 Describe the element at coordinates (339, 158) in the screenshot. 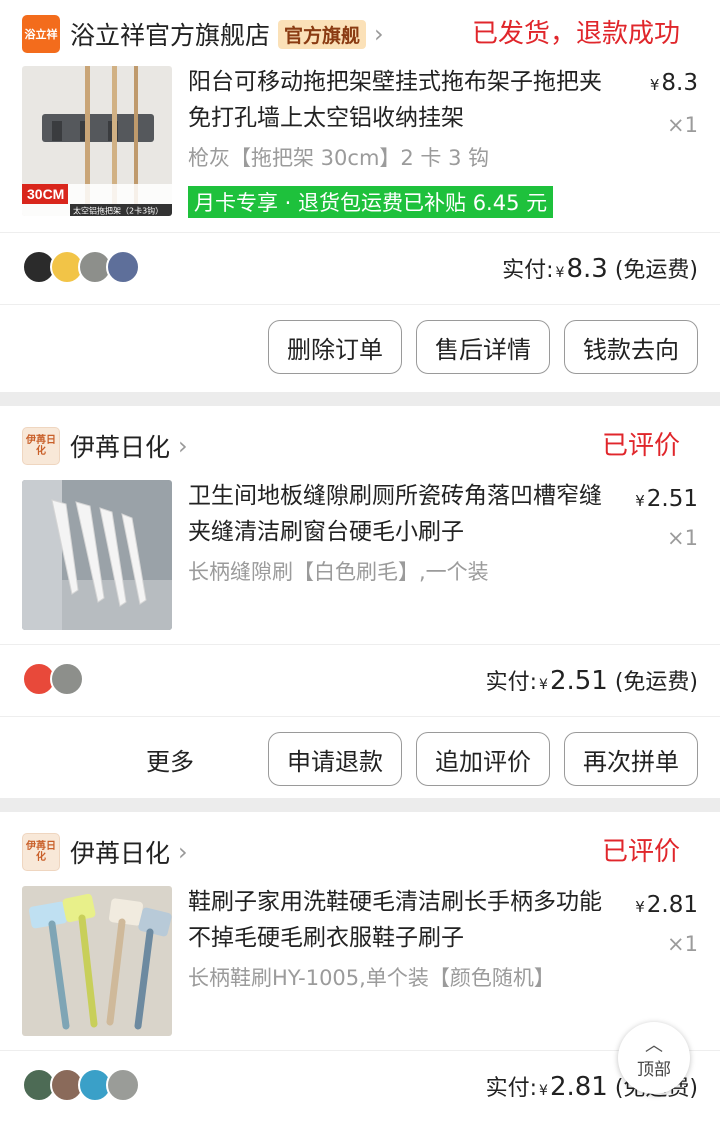

I see `product-spec: 枪灰【拖把架 30cm】2 卡 3 钩` at that location.